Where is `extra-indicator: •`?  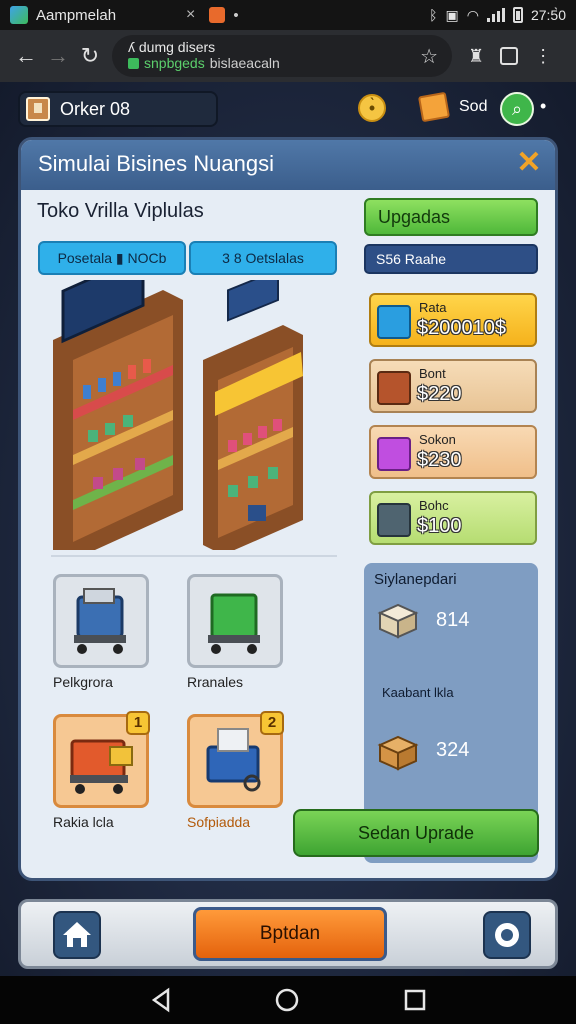
extra-indicator: • is located at coordinates (236, 15).